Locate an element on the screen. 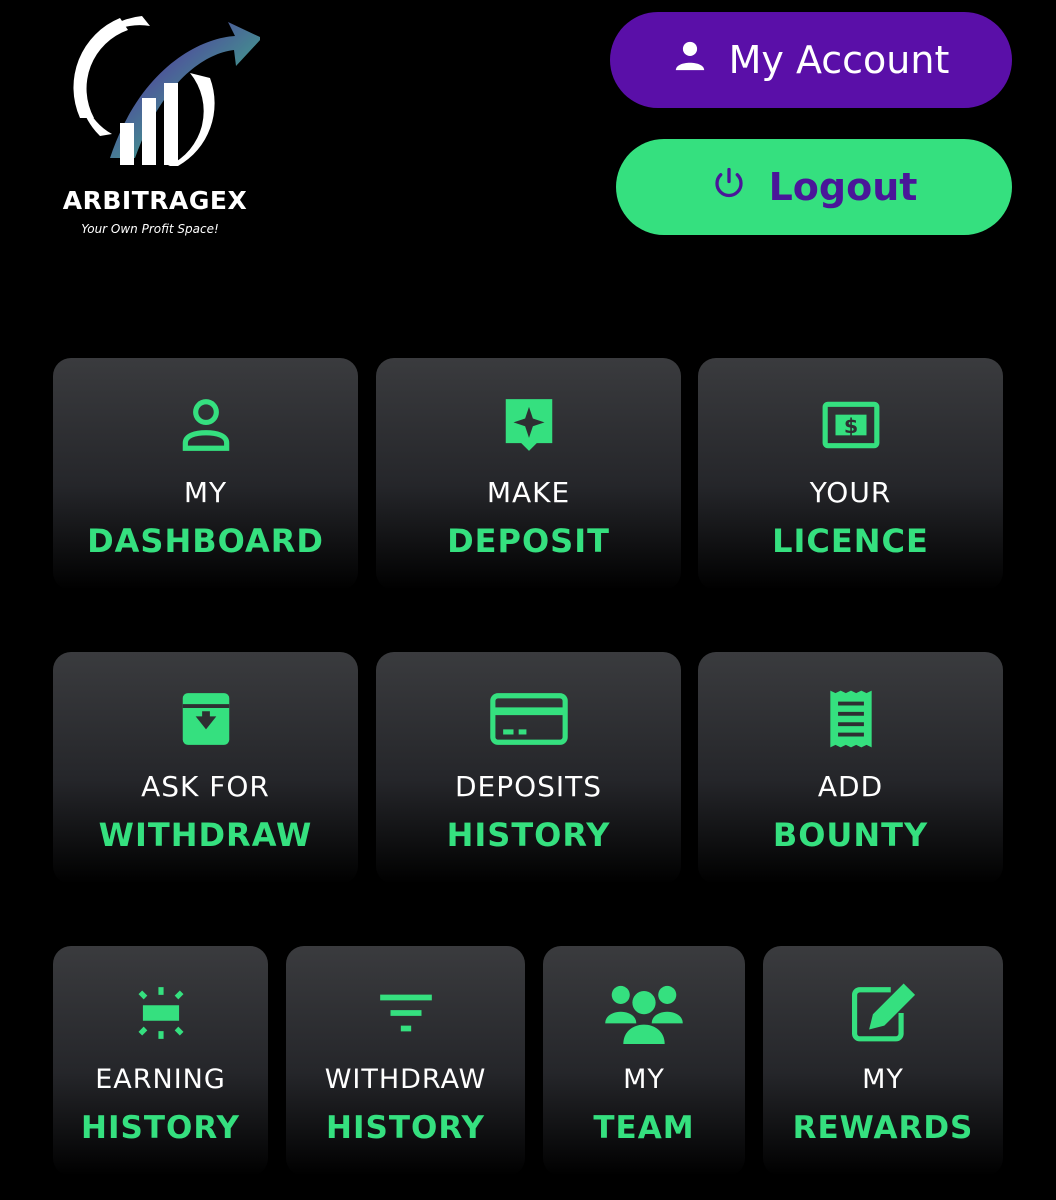 The width and height of the screenshot is (1056, 1200). tile-withdraw-history: WITHDRAW HISTORY is located at coordinates (405, 1061).